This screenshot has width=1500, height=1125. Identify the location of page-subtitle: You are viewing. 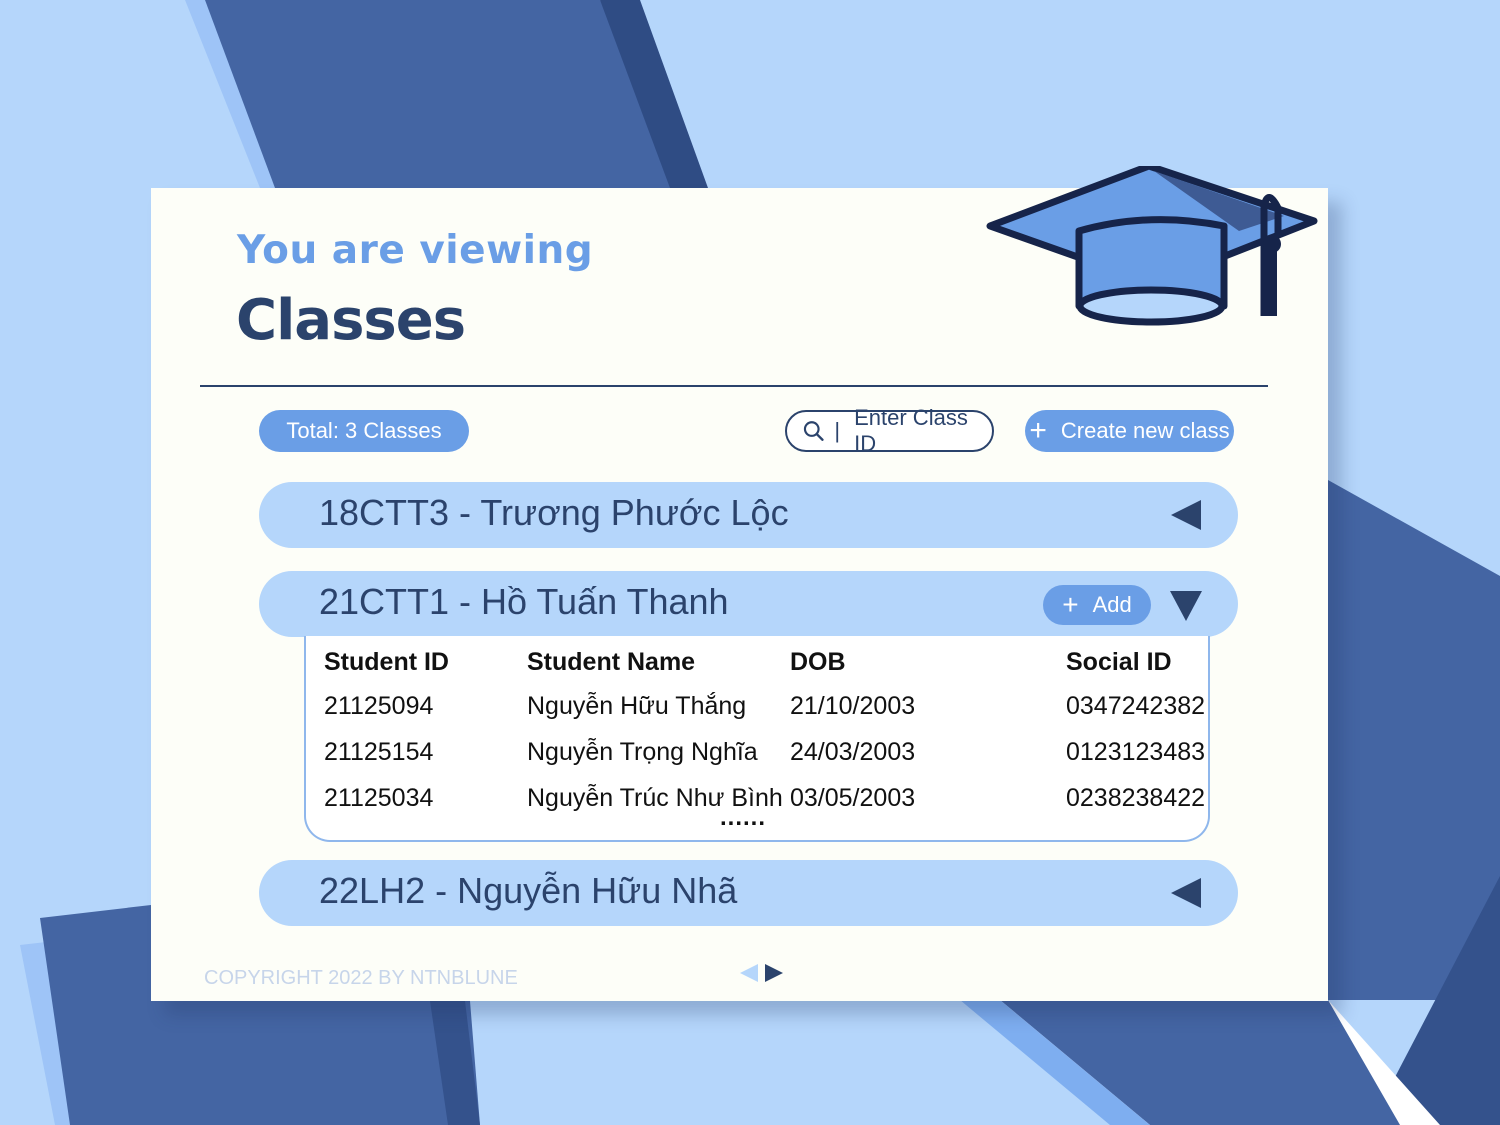
(415, 250).